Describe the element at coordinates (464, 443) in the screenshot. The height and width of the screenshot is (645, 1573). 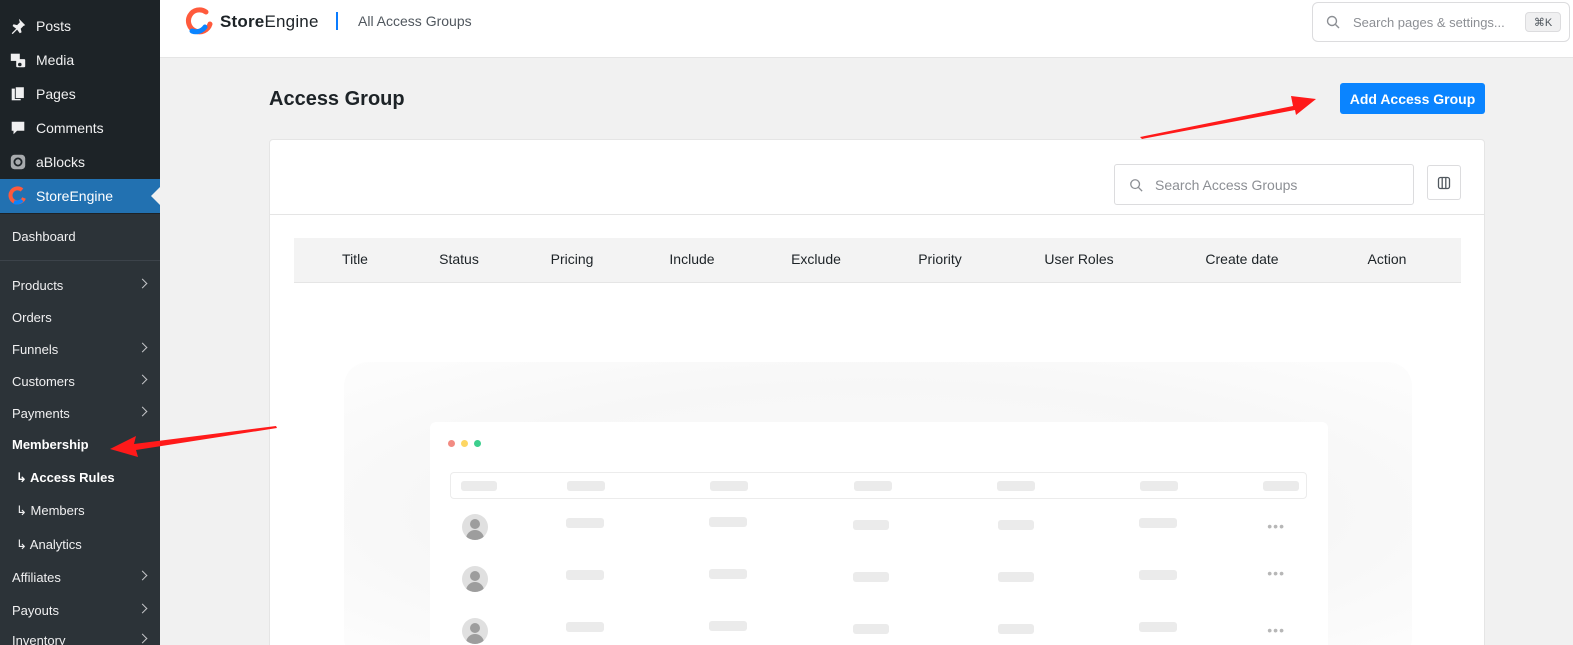
I see `window-dot-yellow` at that location.